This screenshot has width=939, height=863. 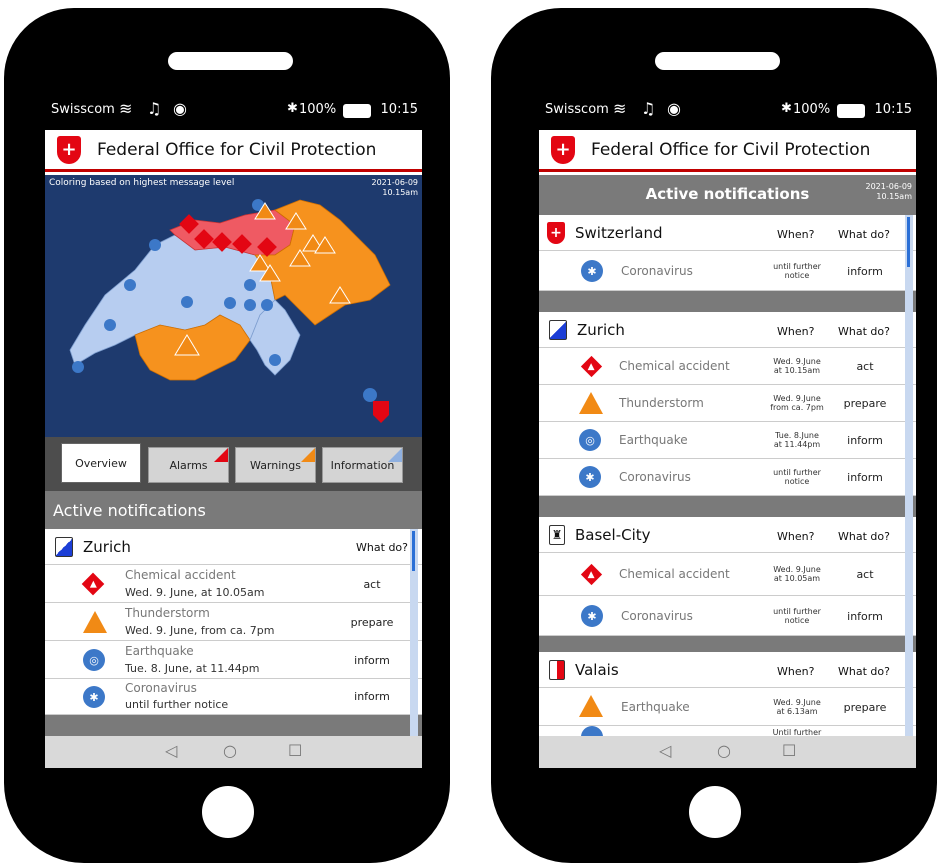 What do you see at coordinates (591, 366) in the screenshot?
I see `chemical-accident-icon: ▲` at bounding box center [591, 366].